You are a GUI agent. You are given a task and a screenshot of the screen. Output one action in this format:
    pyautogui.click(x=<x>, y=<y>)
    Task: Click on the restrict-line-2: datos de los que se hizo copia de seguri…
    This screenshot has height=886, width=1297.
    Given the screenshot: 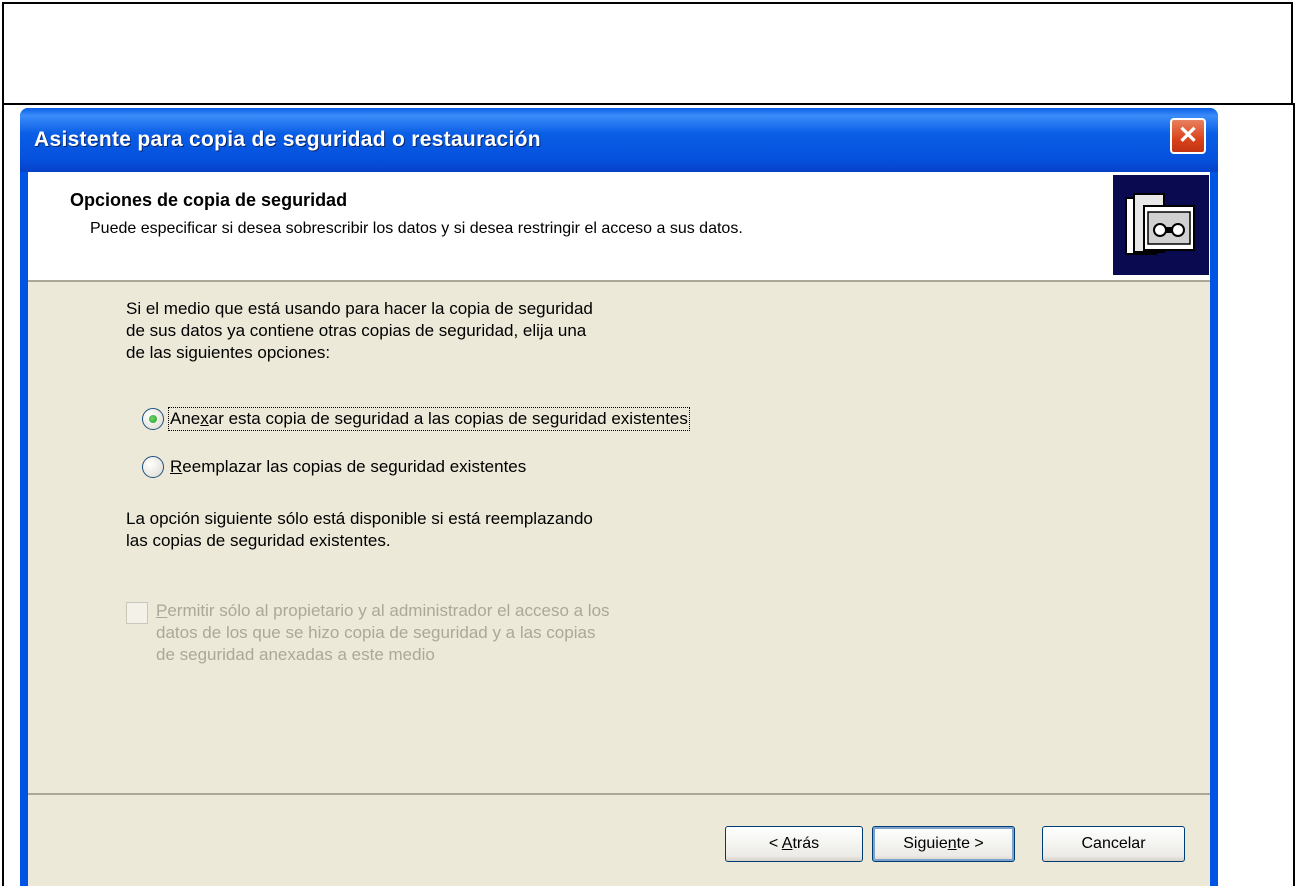 What is the action you would take?
    pyautogui.click(x=376, y=632)
    